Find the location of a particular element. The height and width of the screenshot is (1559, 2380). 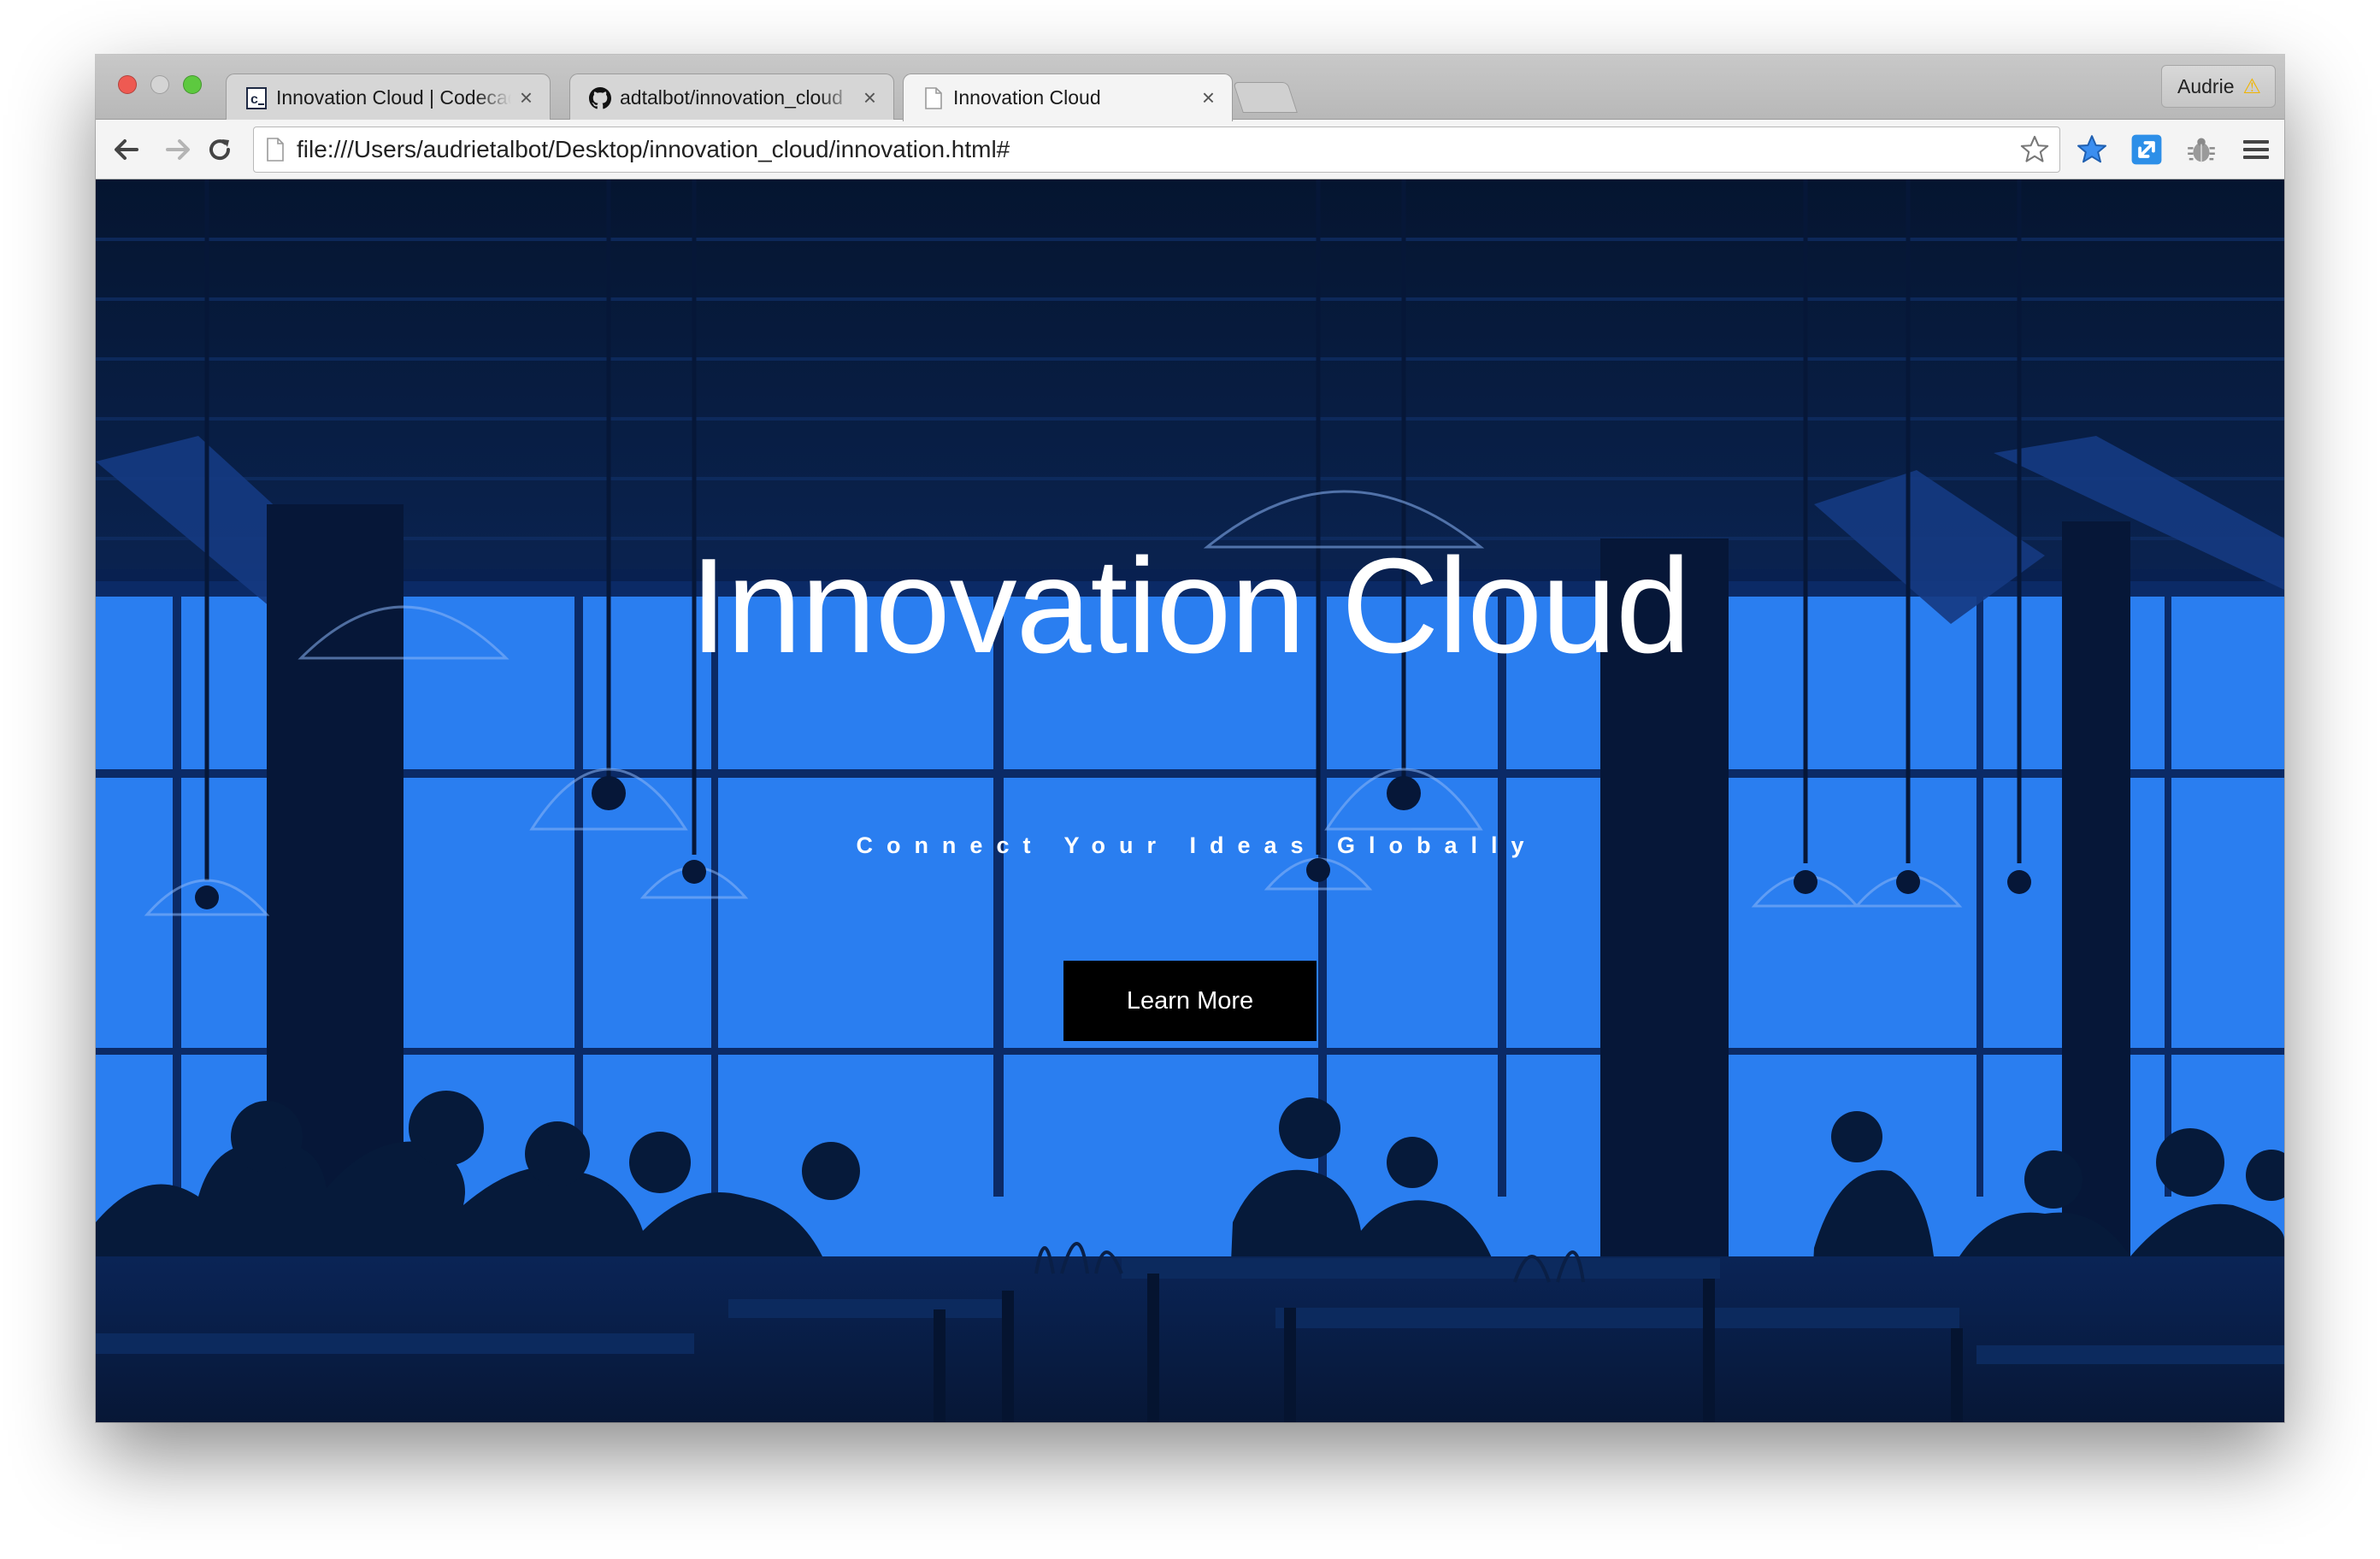

warning-icon: ⚠ is located at coordinates (2252, 86).